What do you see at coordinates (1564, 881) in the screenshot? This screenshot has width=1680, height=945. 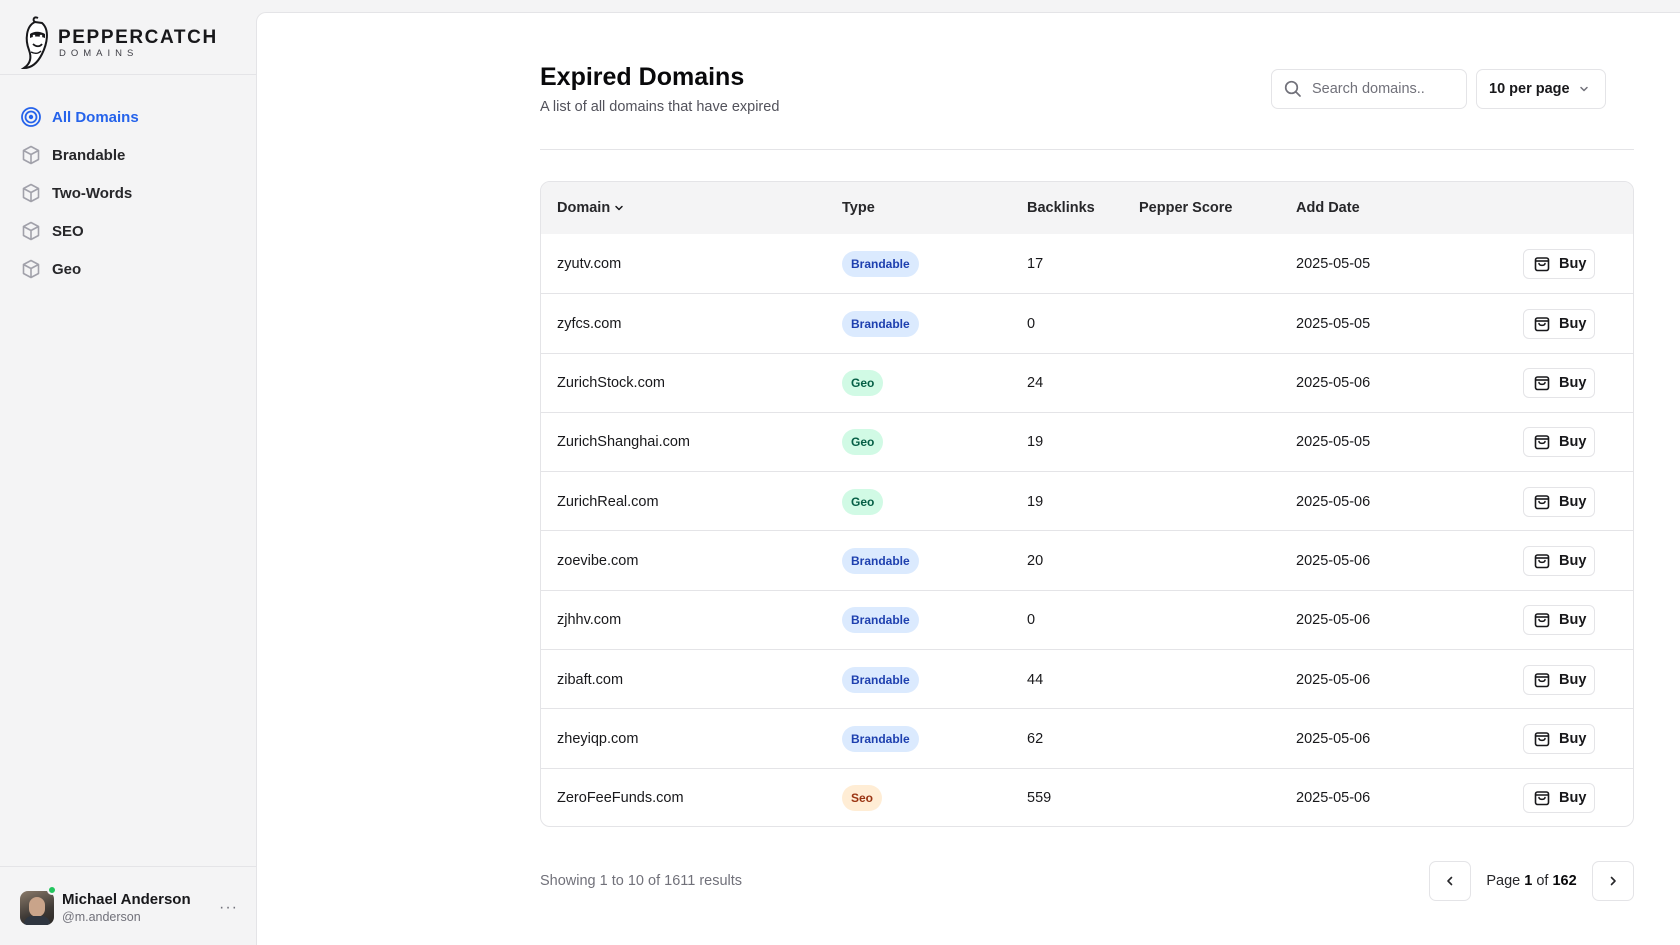 I see `total-pages: 162` at bounding box center [1564, 881].